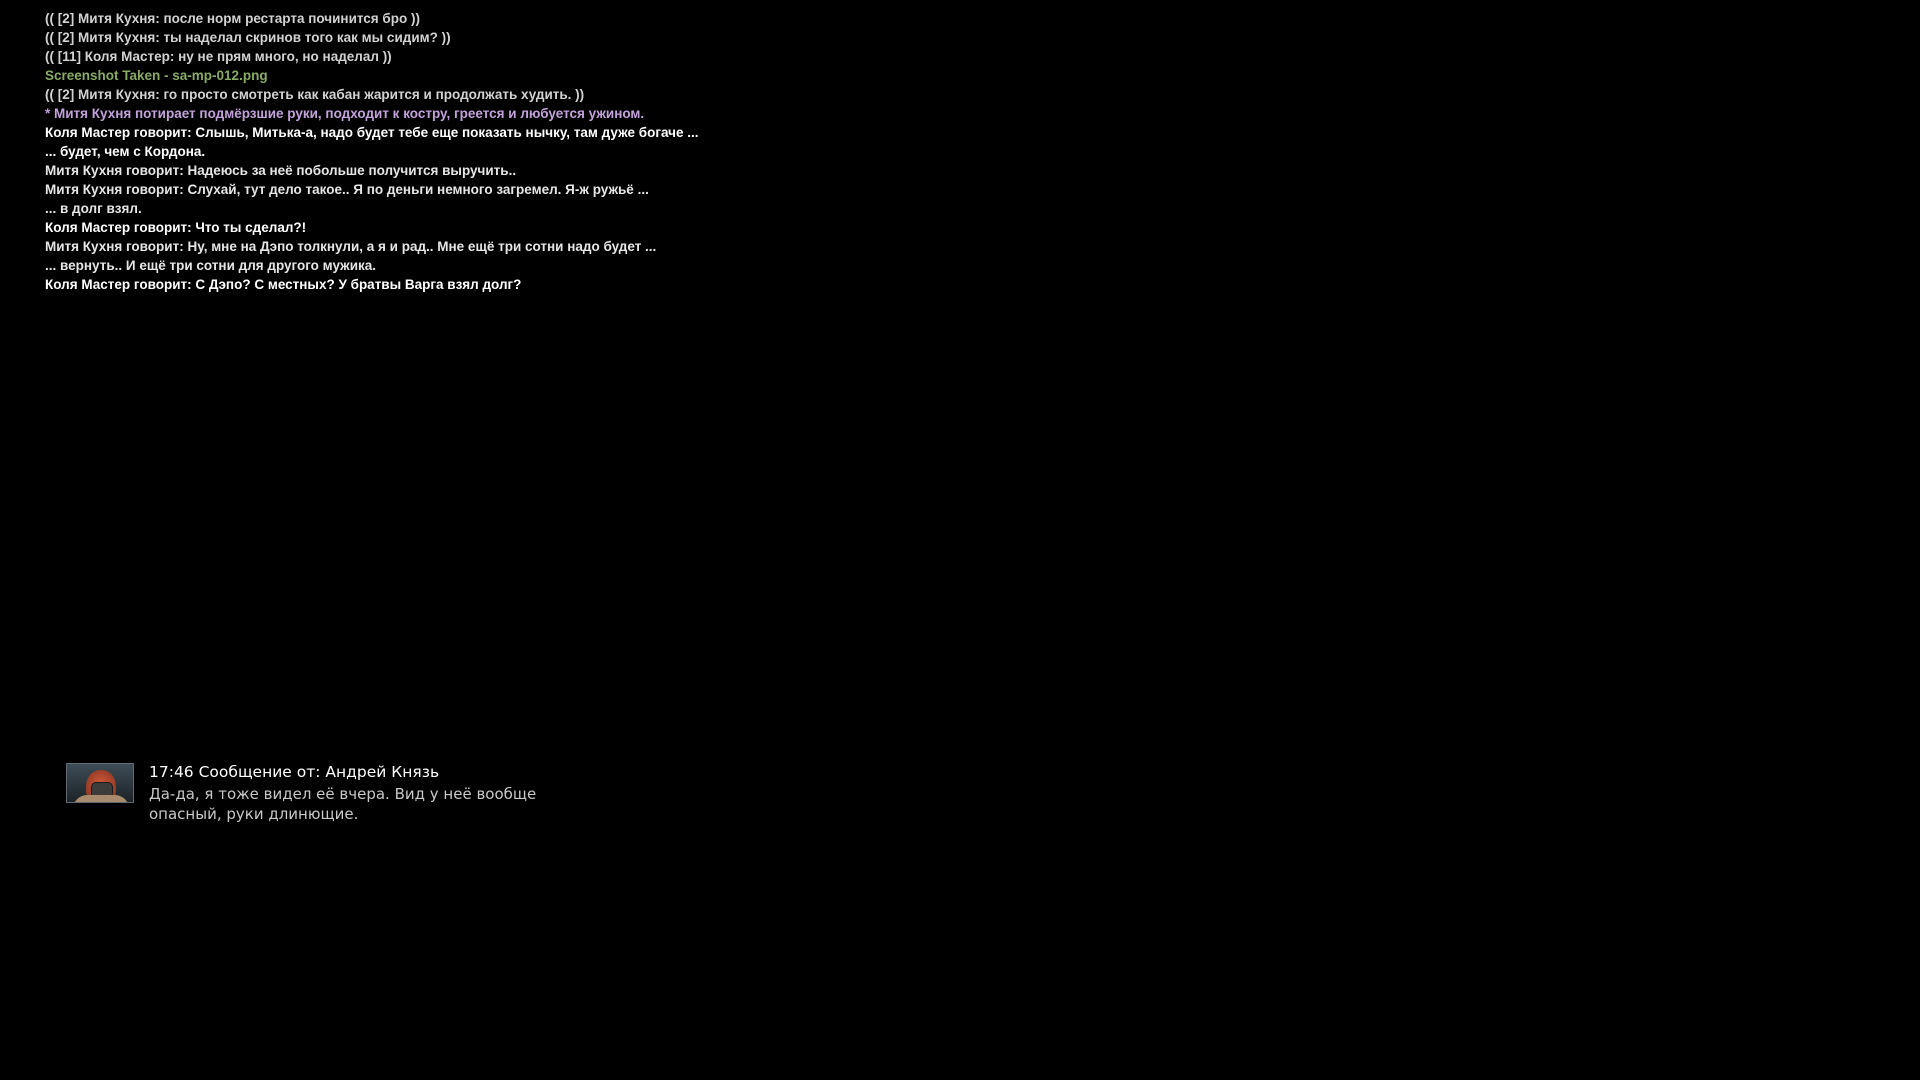 Image resolution: width=1920 pixels, height=1080 pixels. What do you see at coordinates (176, 227) in the screenshot?
I see `chat-line: Коля Мастер говорит: Что ты сделал?!` at bounding box center [176, 227].